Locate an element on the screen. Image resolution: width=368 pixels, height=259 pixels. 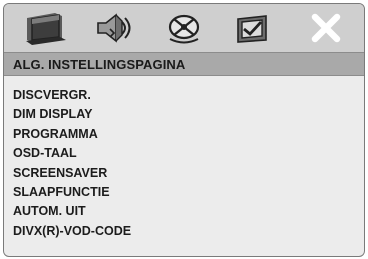
menu-item-divx-vod-code: DIVX(R)-VOD-CODE is located at coordinates (184, 231).